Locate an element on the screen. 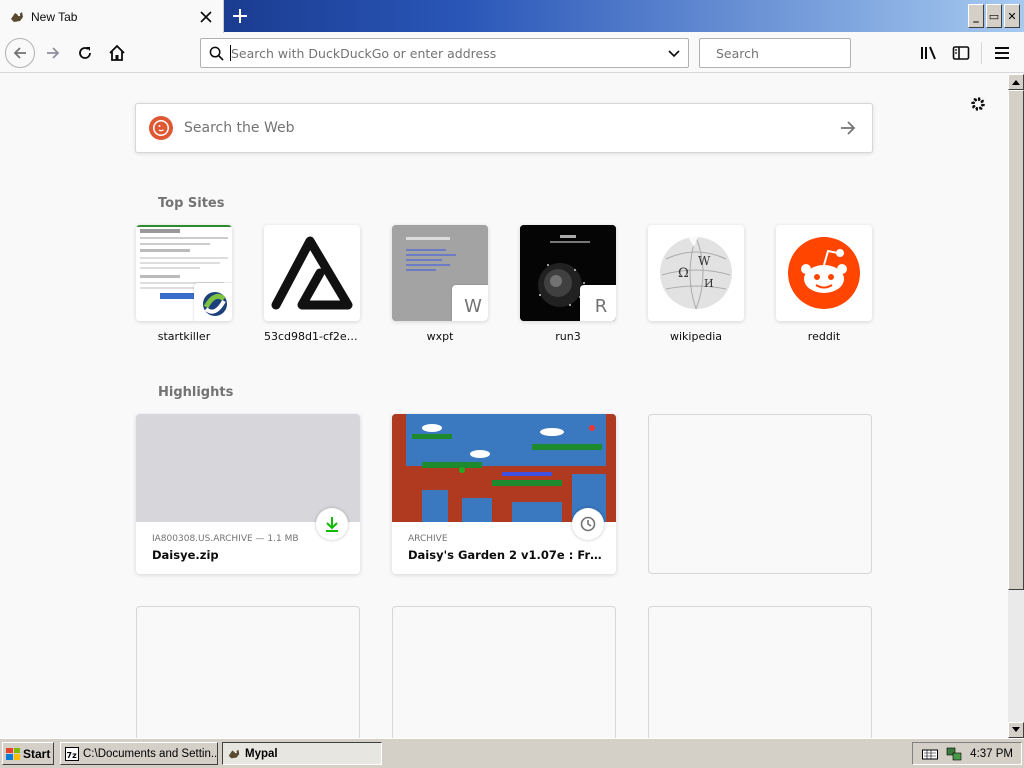 This screenshot has width=1024, height=768. history-badge is located at coordinates (588, 524).